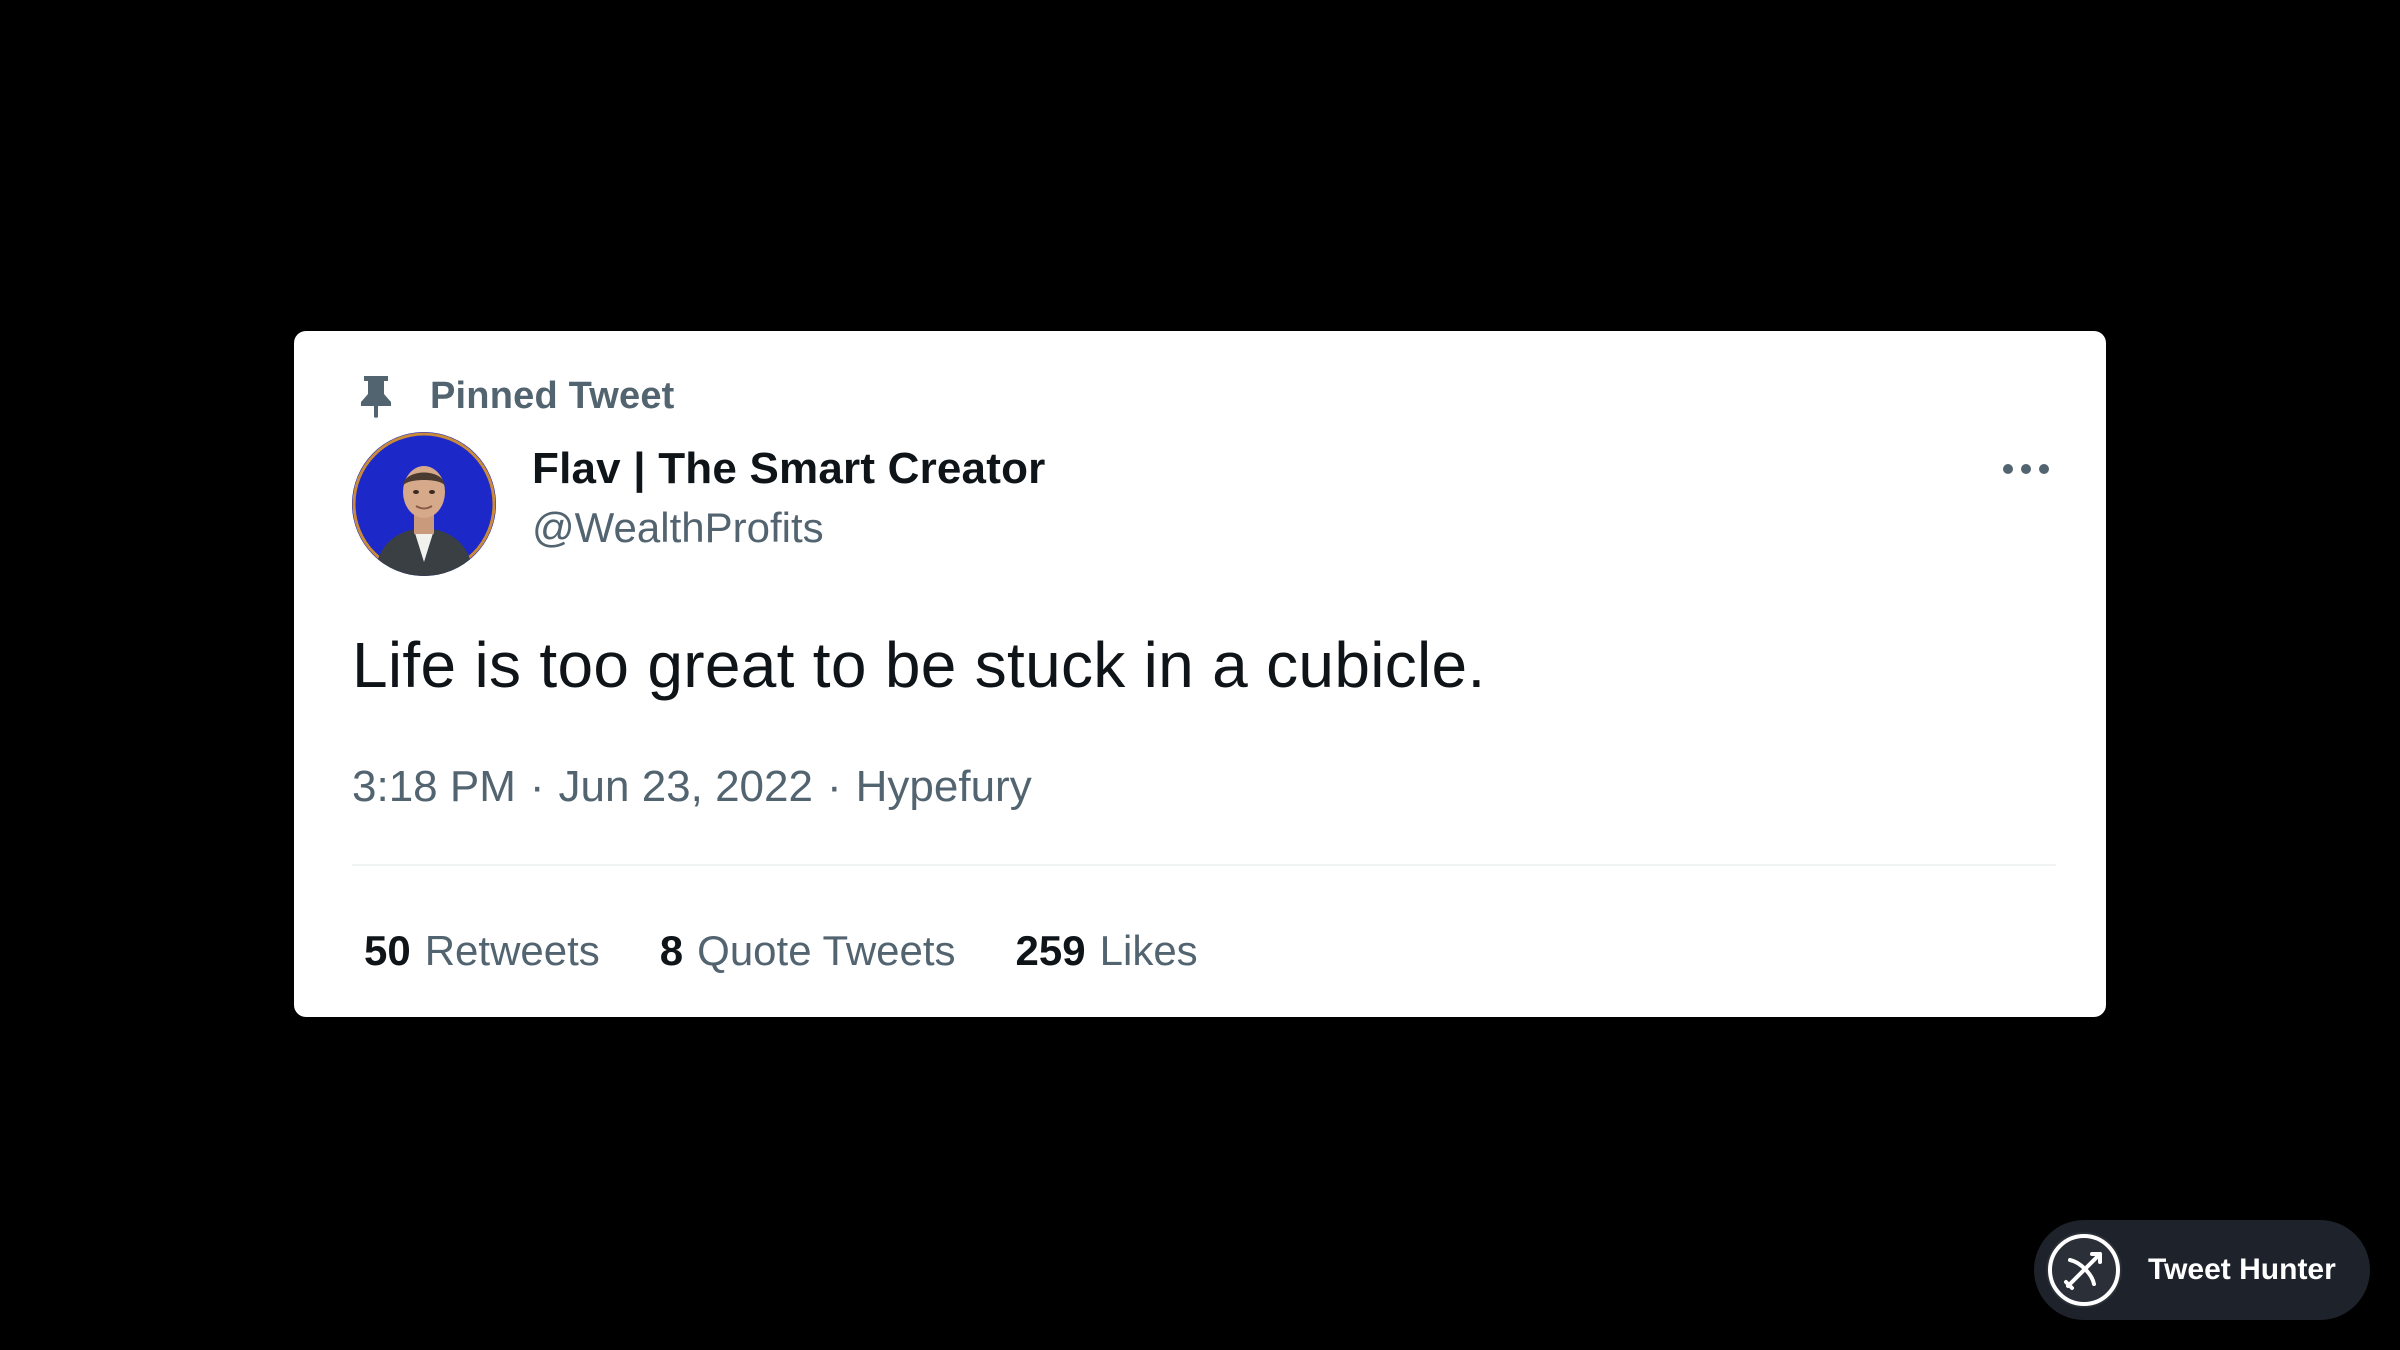  Describe the element at coordinates (2084, 1270) in the screenshot. I see `bow-arrow-icon` at that location.